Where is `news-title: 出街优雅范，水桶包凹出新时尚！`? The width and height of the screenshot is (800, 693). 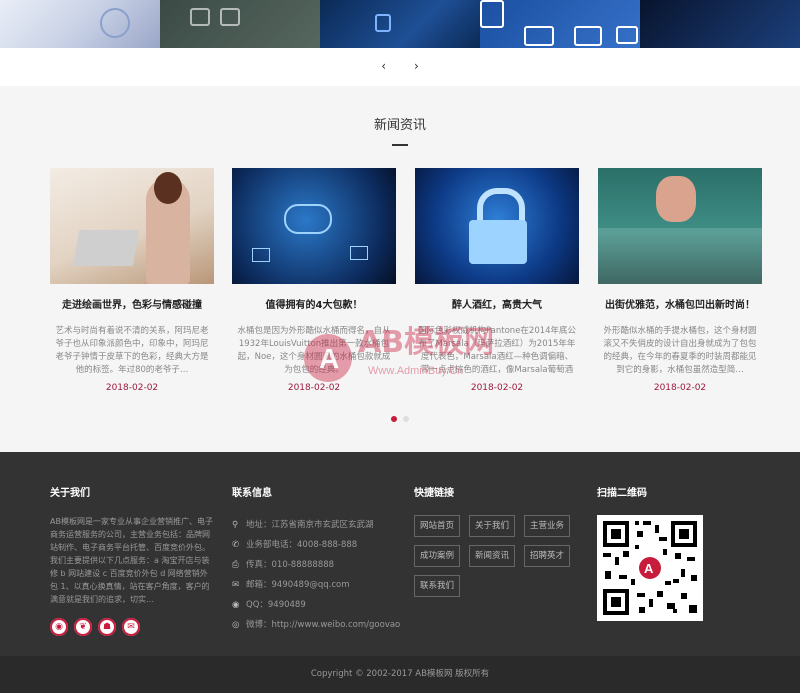
news-title: 出街优雅范，水桶包凹出新时尚！ is located at coordinates (680, 303).